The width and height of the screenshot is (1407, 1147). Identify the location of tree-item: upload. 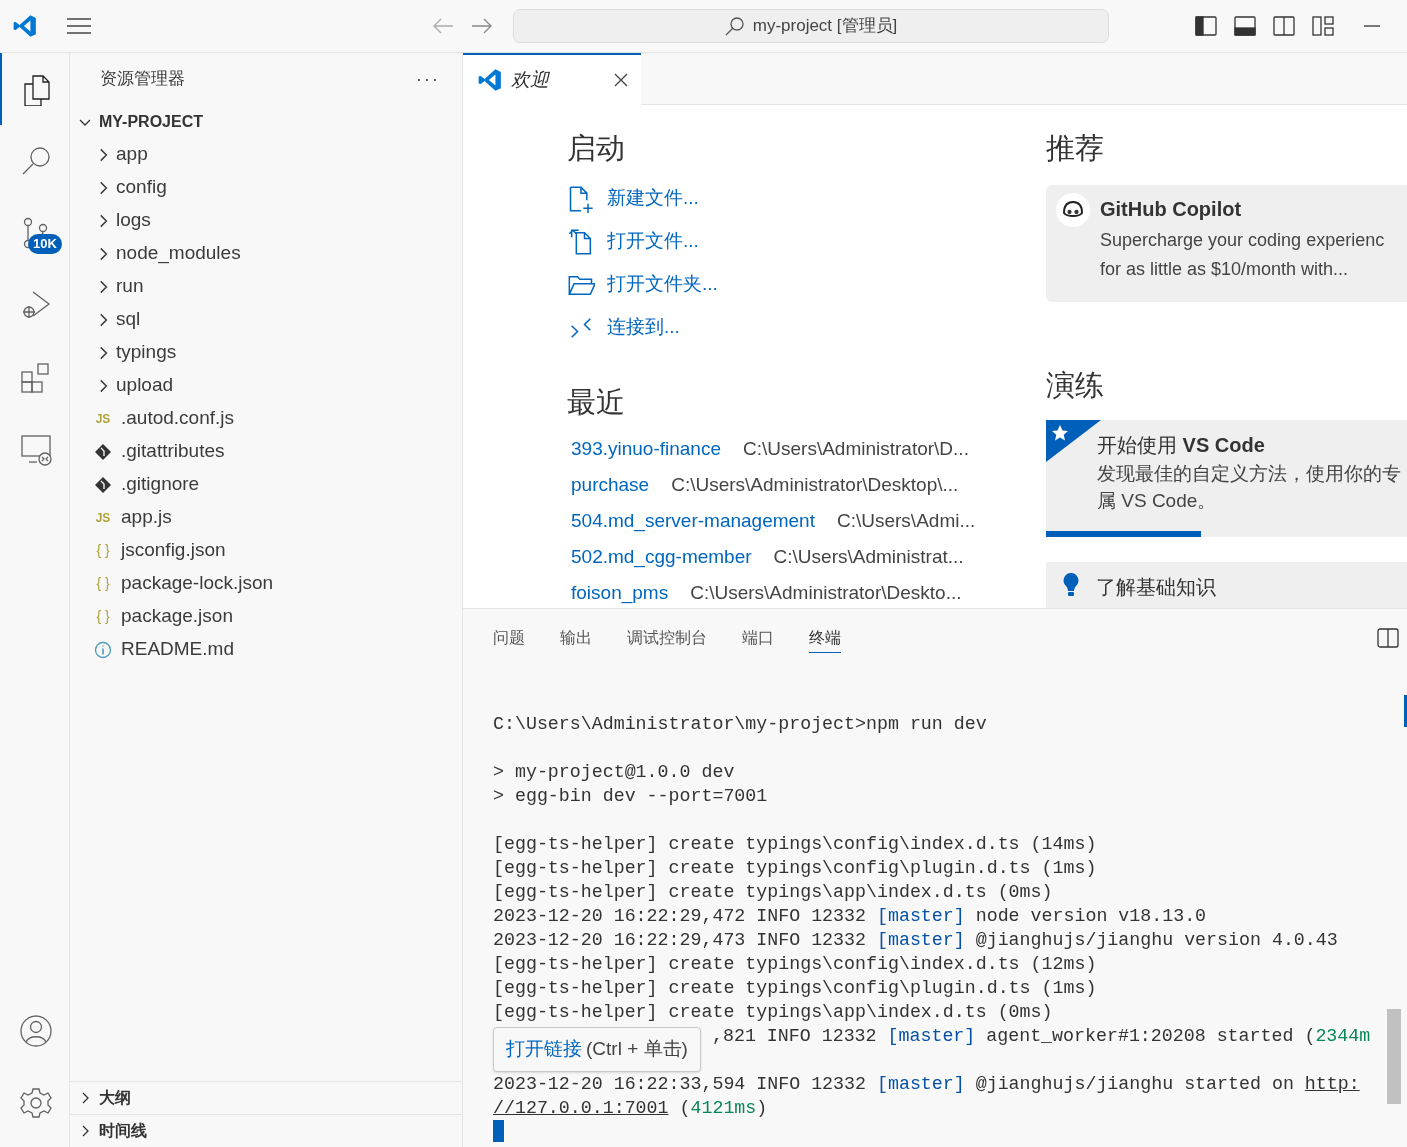
(266, 385).